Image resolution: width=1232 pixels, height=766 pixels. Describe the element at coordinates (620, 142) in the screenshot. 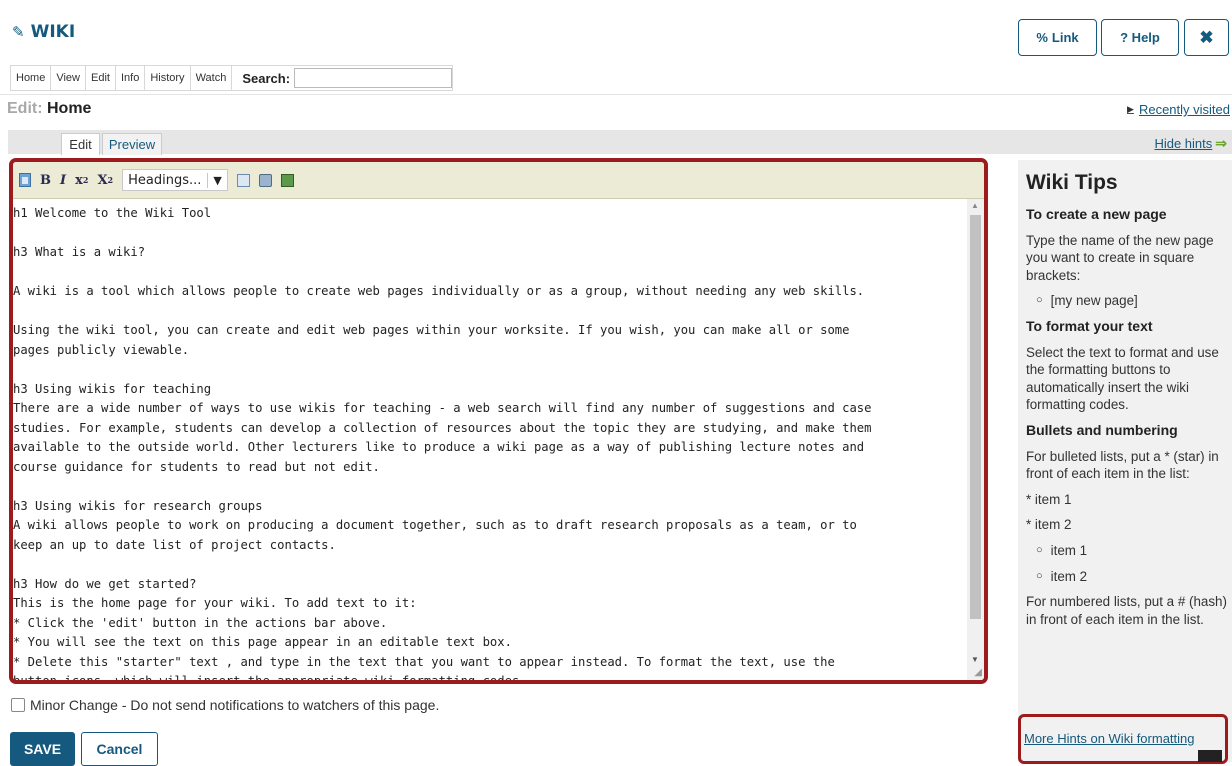

I see `editor-tab-bar` at that location.